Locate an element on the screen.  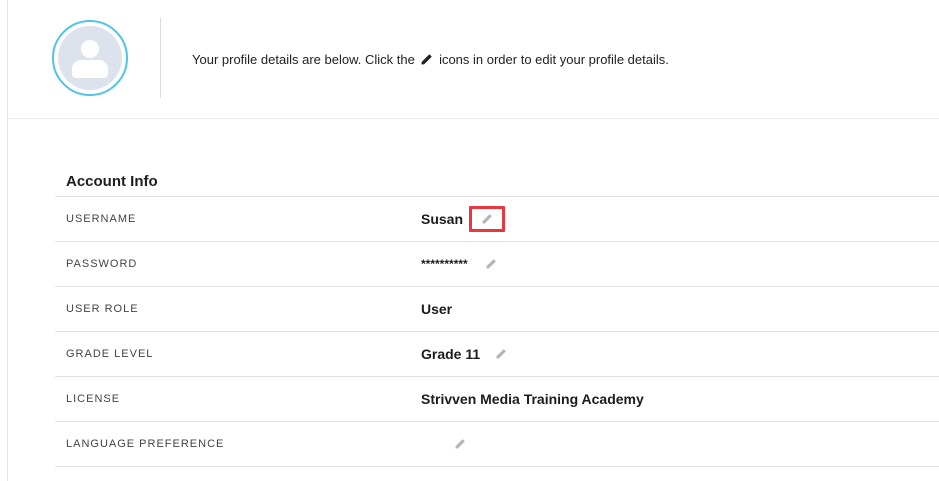
row-label: LANGUAGE PREFERENCE is located at coordinates (145, 444).